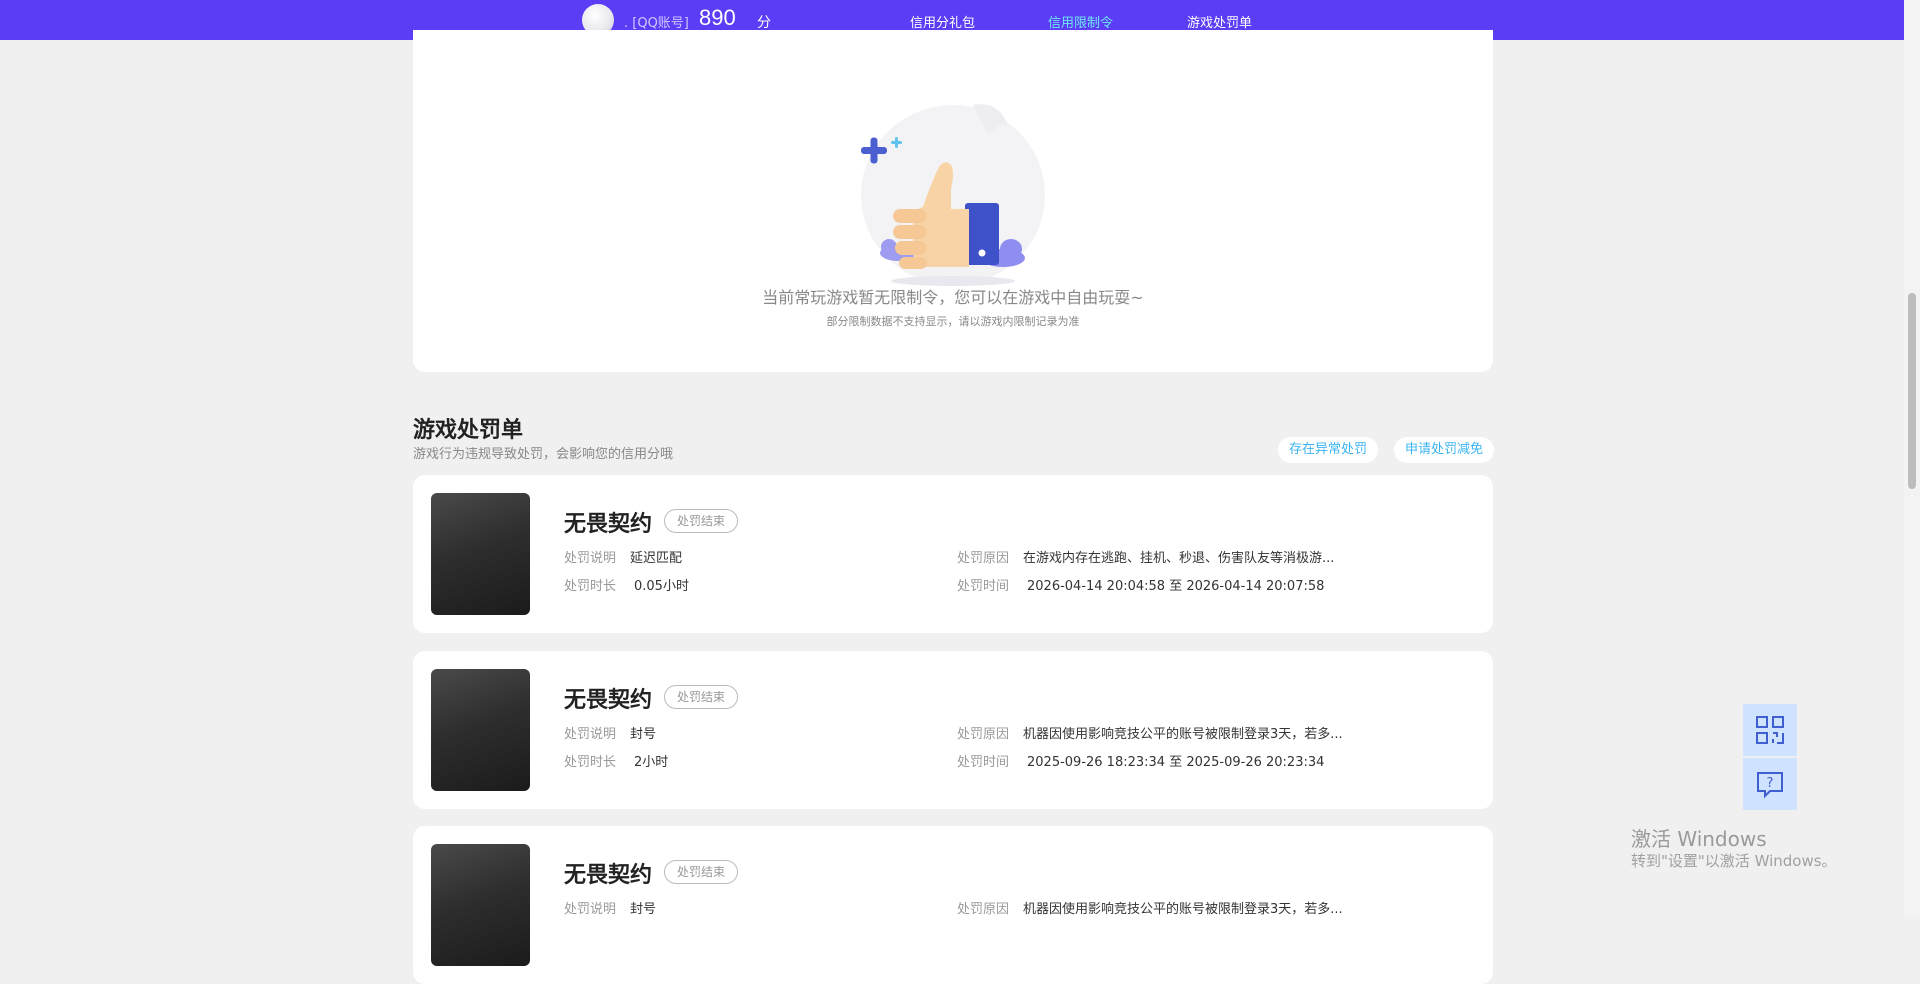  What do you see at coordinates (1328, 450) in the screenshot?
I see `abnormal-penalty-button: 存在异常处罚` at bounding box center [1328, 450].